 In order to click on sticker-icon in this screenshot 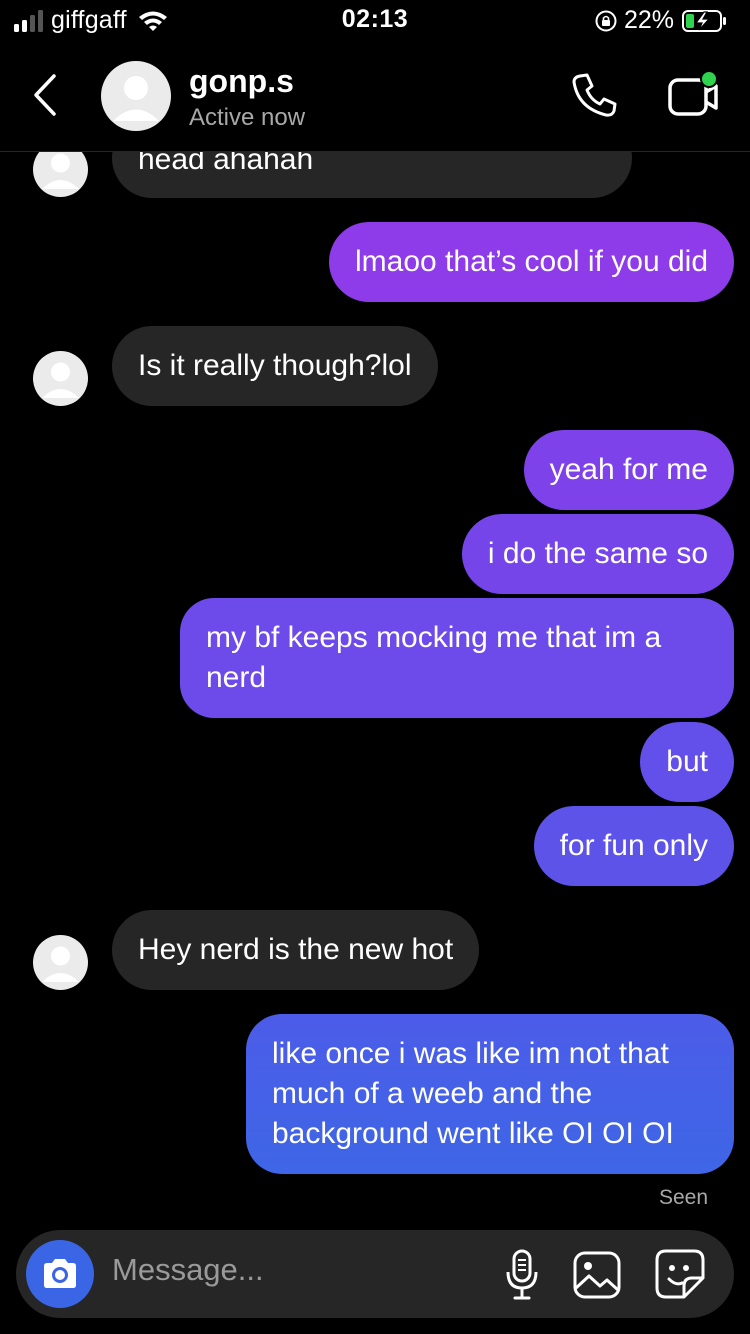, I will do `click(680, 1274)`.